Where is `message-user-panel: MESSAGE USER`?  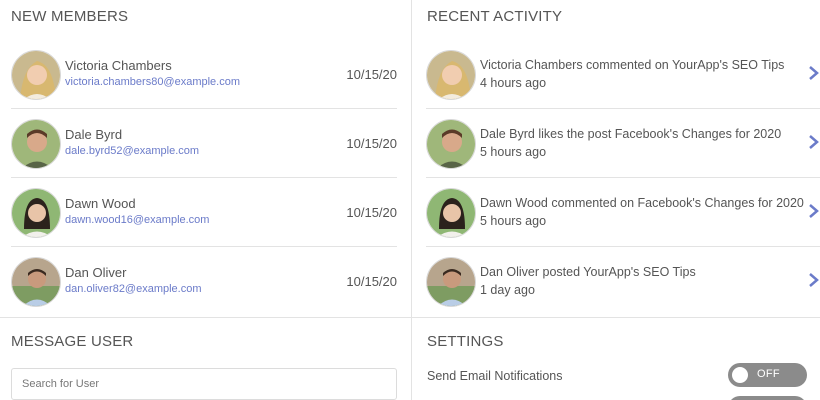
message-user-panel: MESSAGE USER is located at coordinates (205, 359).